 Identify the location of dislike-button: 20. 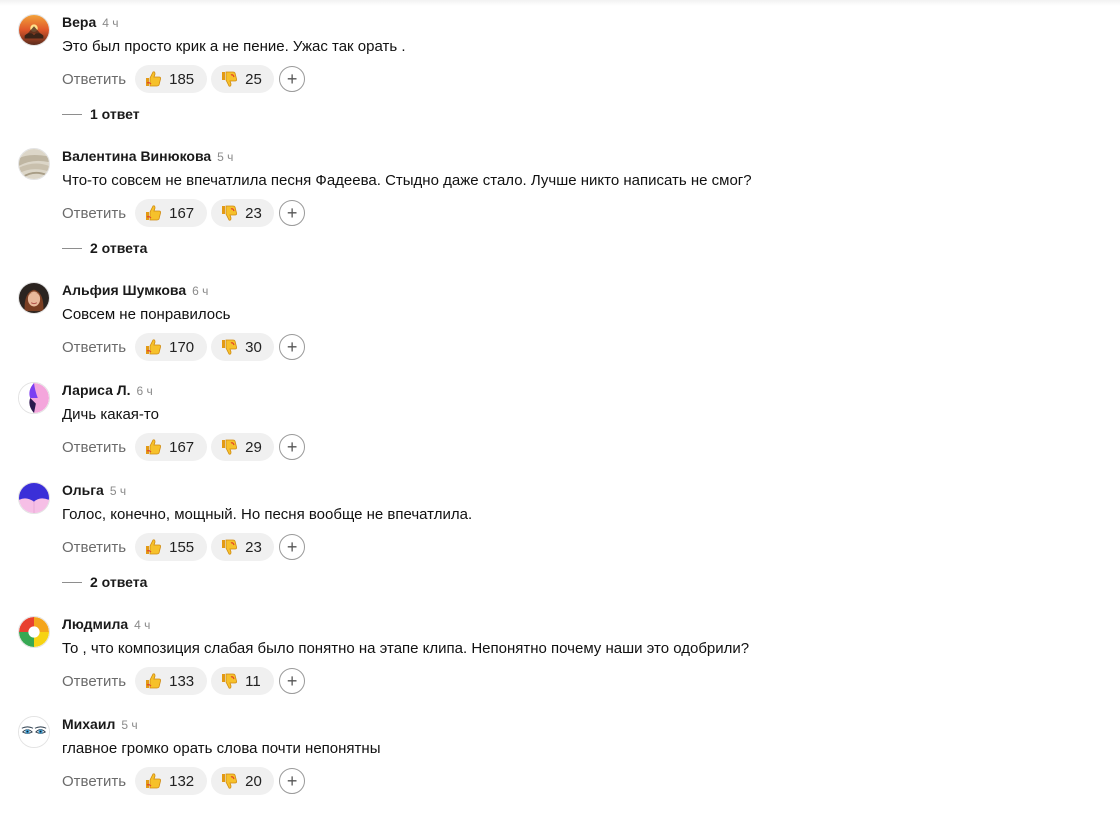
(243, 781).